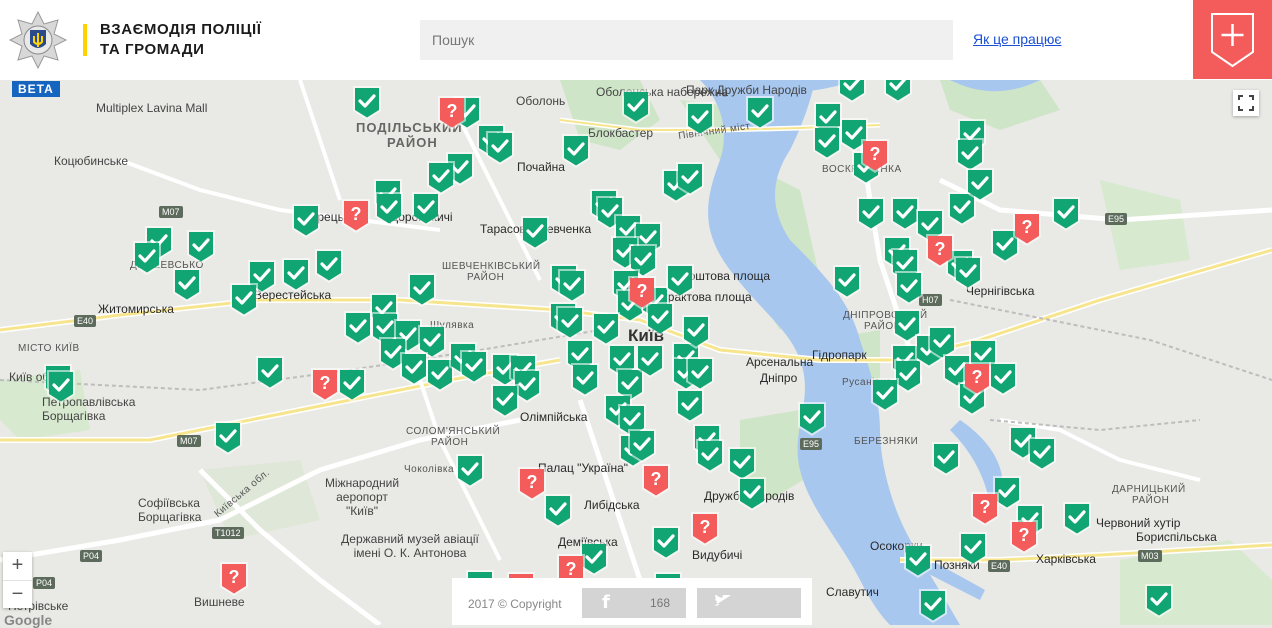 Image resolution: width=1272 pixels, height=628 pixels. I want to click on police-emblem-logo, so click(38, 40).